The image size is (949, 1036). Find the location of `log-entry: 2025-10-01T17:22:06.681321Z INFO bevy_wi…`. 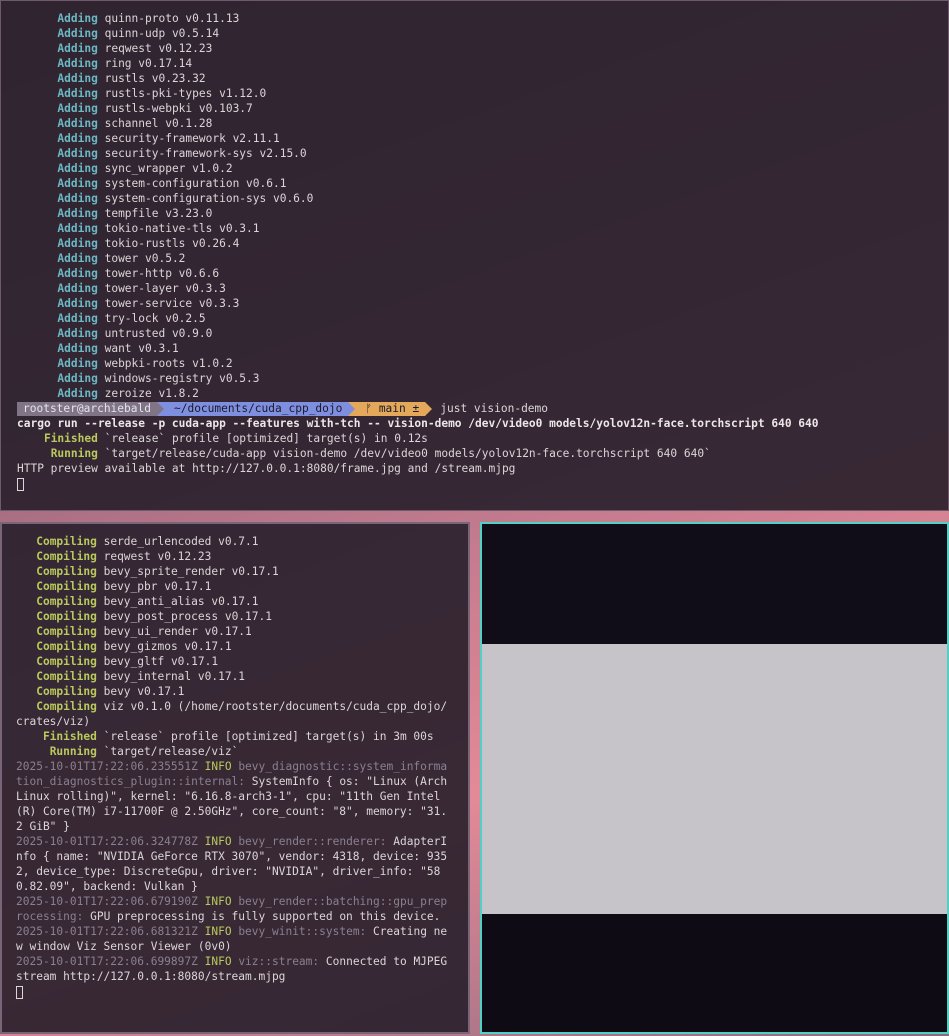

log-entry: 2025-10-01T17:22:06.681321Z INFO bevy_wi… is located at coordinates (234, 939).